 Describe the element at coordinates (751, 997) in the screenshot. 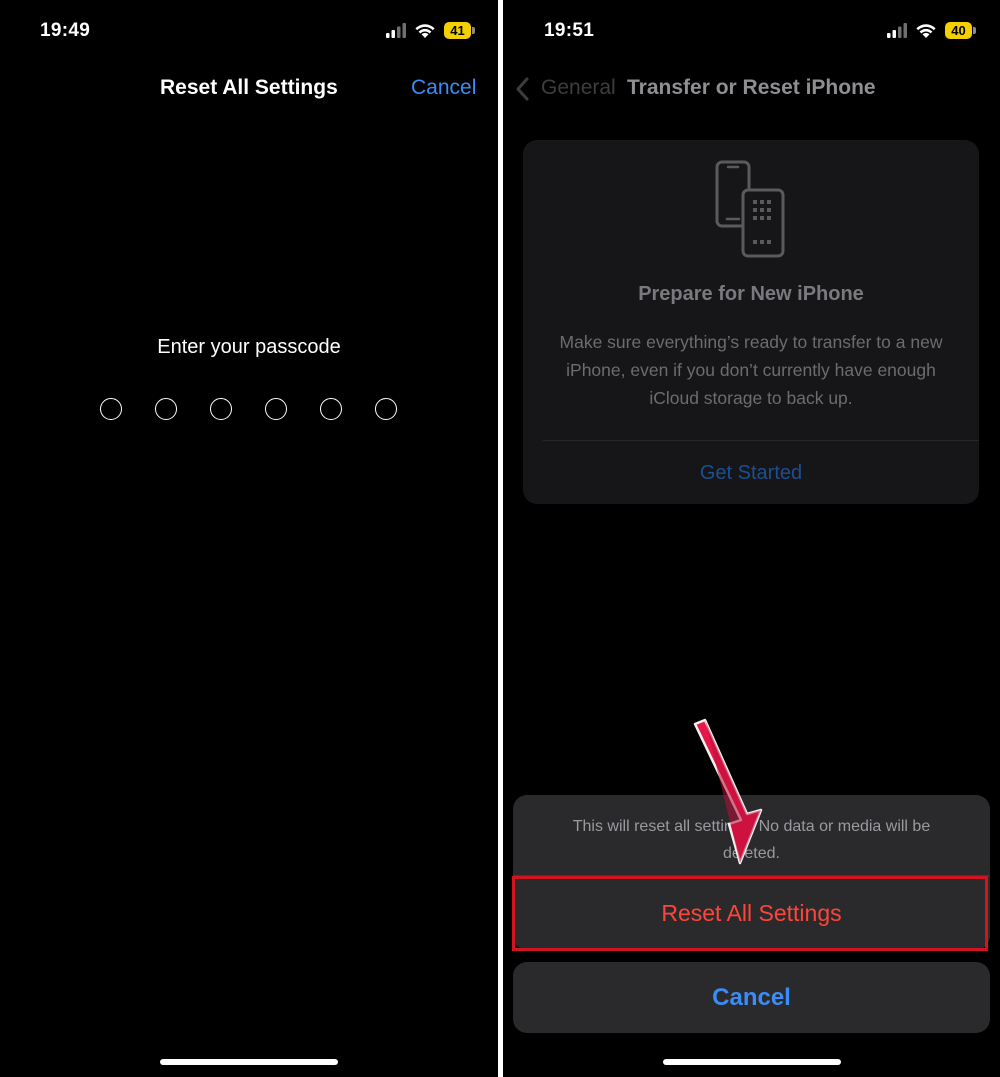

I see `action-sheet-cancel-button: Cancel` at that location.